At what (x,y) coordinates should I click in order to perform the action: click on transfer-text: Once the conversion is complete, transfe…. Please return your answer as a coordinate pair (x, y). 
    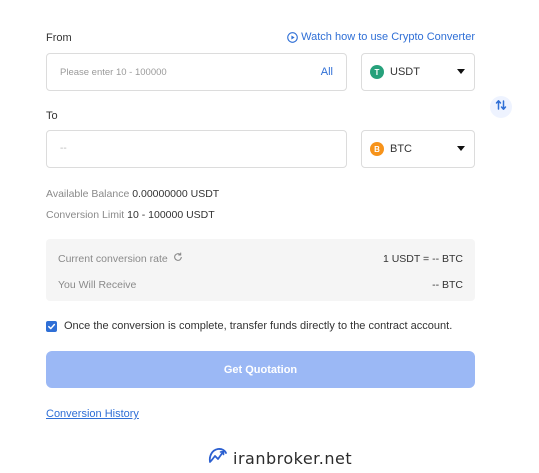
    Looking at the image, I should click on (258, 326).